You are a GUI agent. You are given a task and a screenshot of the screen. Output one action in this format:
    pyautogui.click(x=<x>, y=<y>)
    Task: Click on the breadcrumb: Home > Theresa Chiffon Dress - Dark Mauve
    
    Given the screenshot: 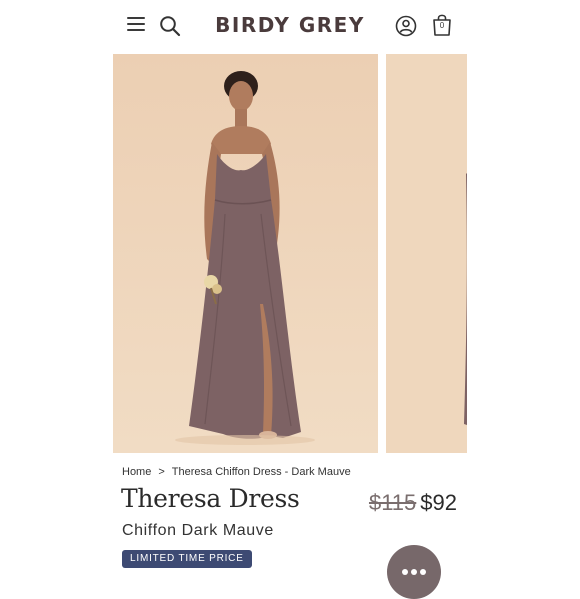 What is the action you would take?
    pyautogui.click(x=236, y=472)
    